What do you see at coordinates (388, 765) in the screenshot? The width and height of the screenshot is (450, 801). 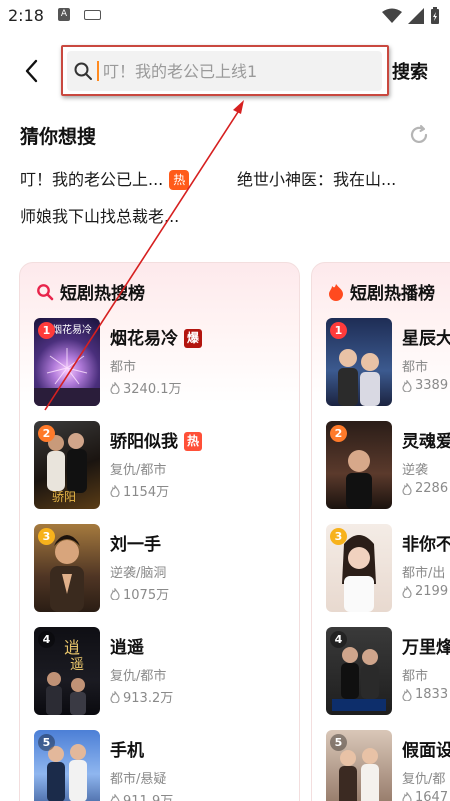 I see `rank-item: 5 假面设 复仇/都 1647` at bounding box center [388, 765].